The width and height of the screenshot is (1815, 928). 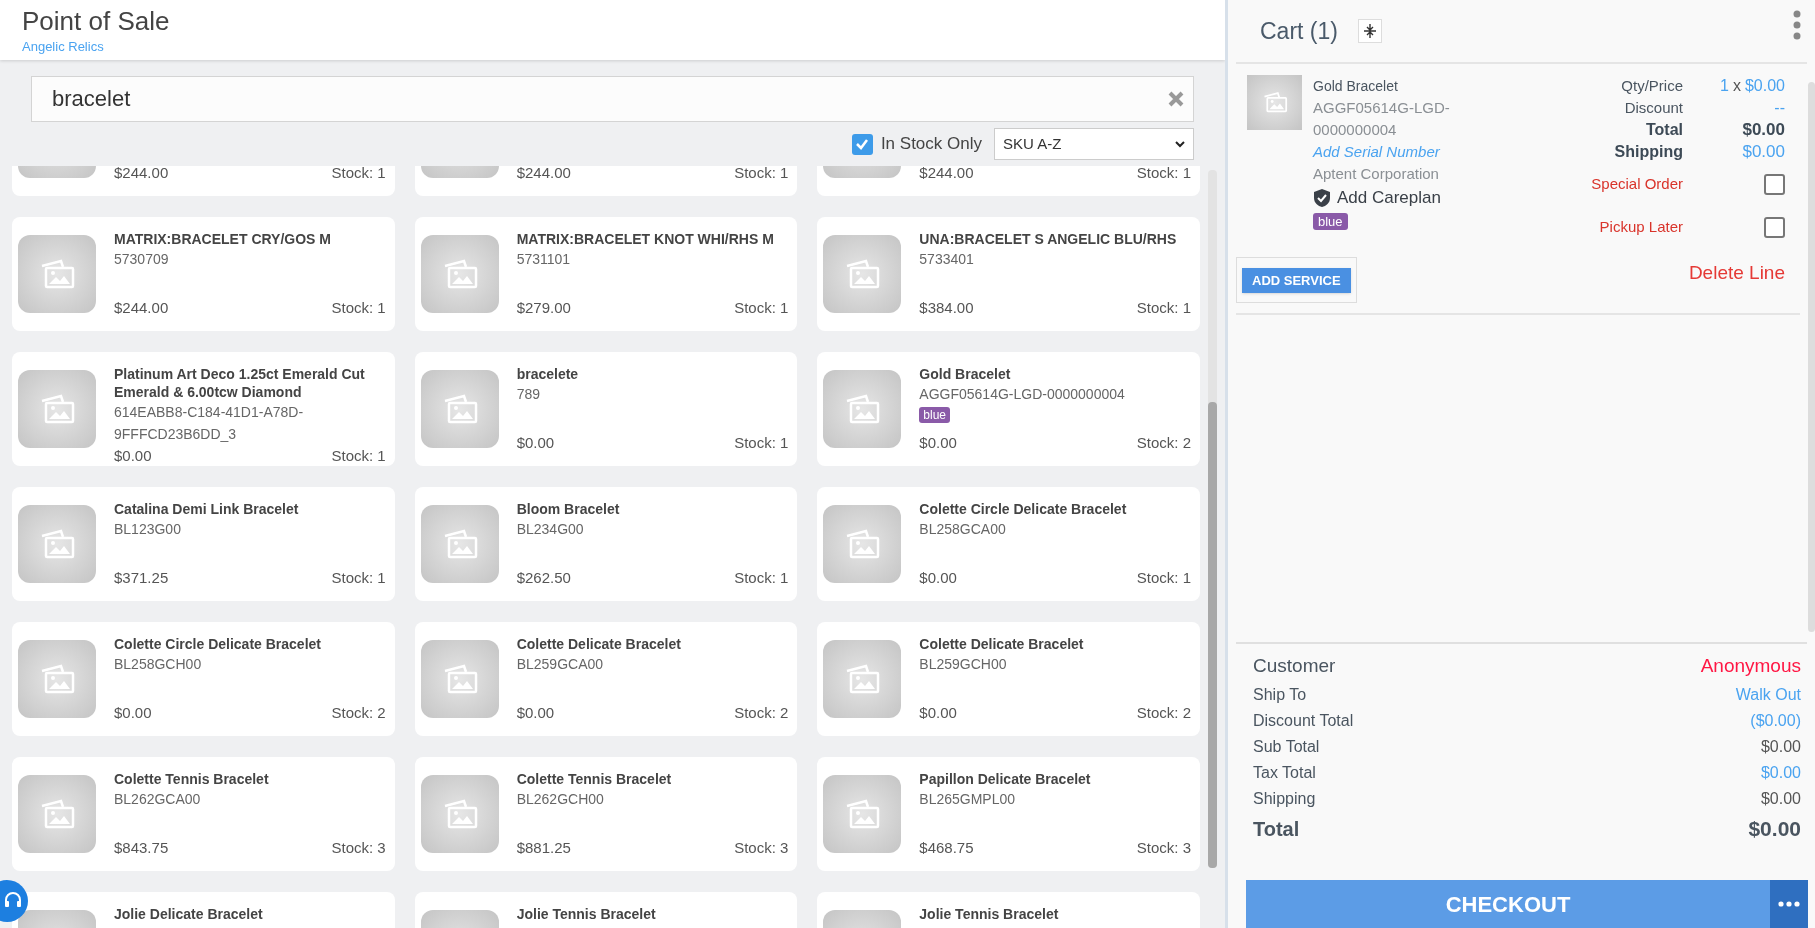 I want to click on product-price: $371.25, so click(x=141, y=577).